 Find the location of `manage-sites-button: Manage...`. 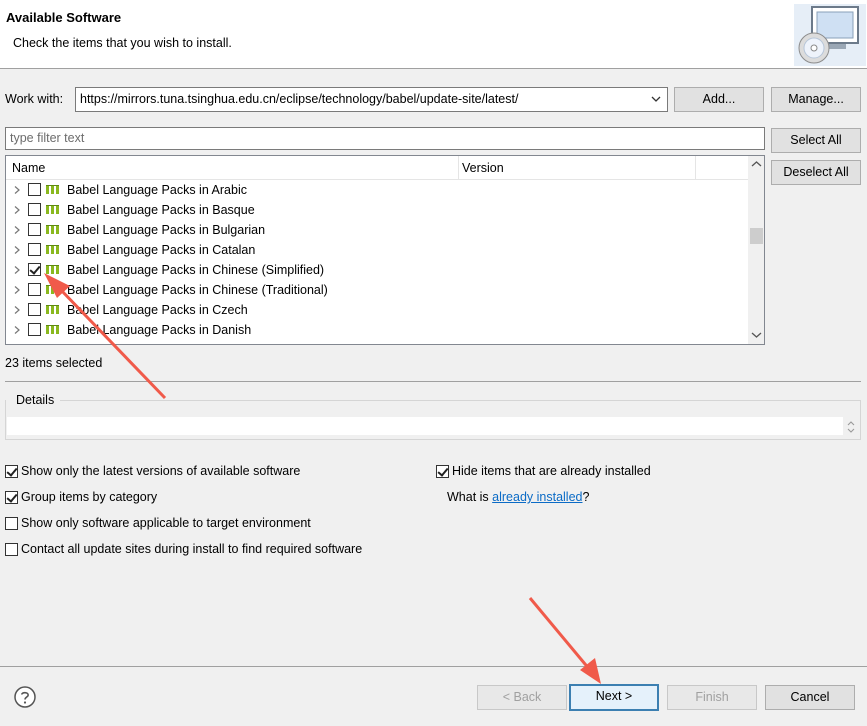

manage-sites-button: Manage... is located at coordinates (816, 99).